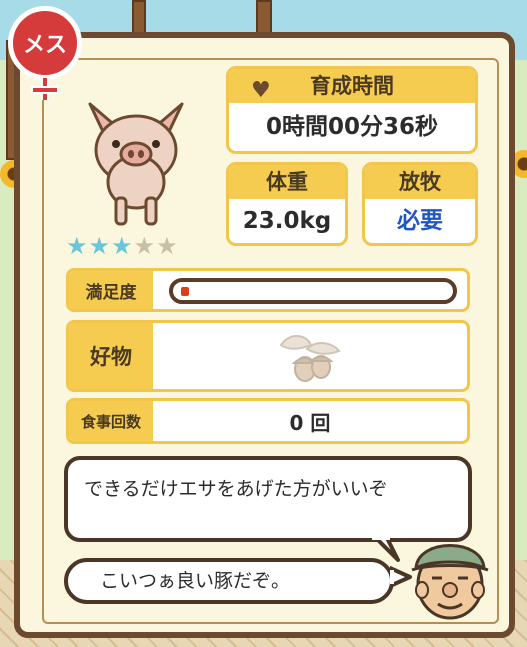 This screenshot has height=647, width=527. Describe the element at coordinates (261, 90) in the screenshot. I see `heart-icon: ♥` at that location.